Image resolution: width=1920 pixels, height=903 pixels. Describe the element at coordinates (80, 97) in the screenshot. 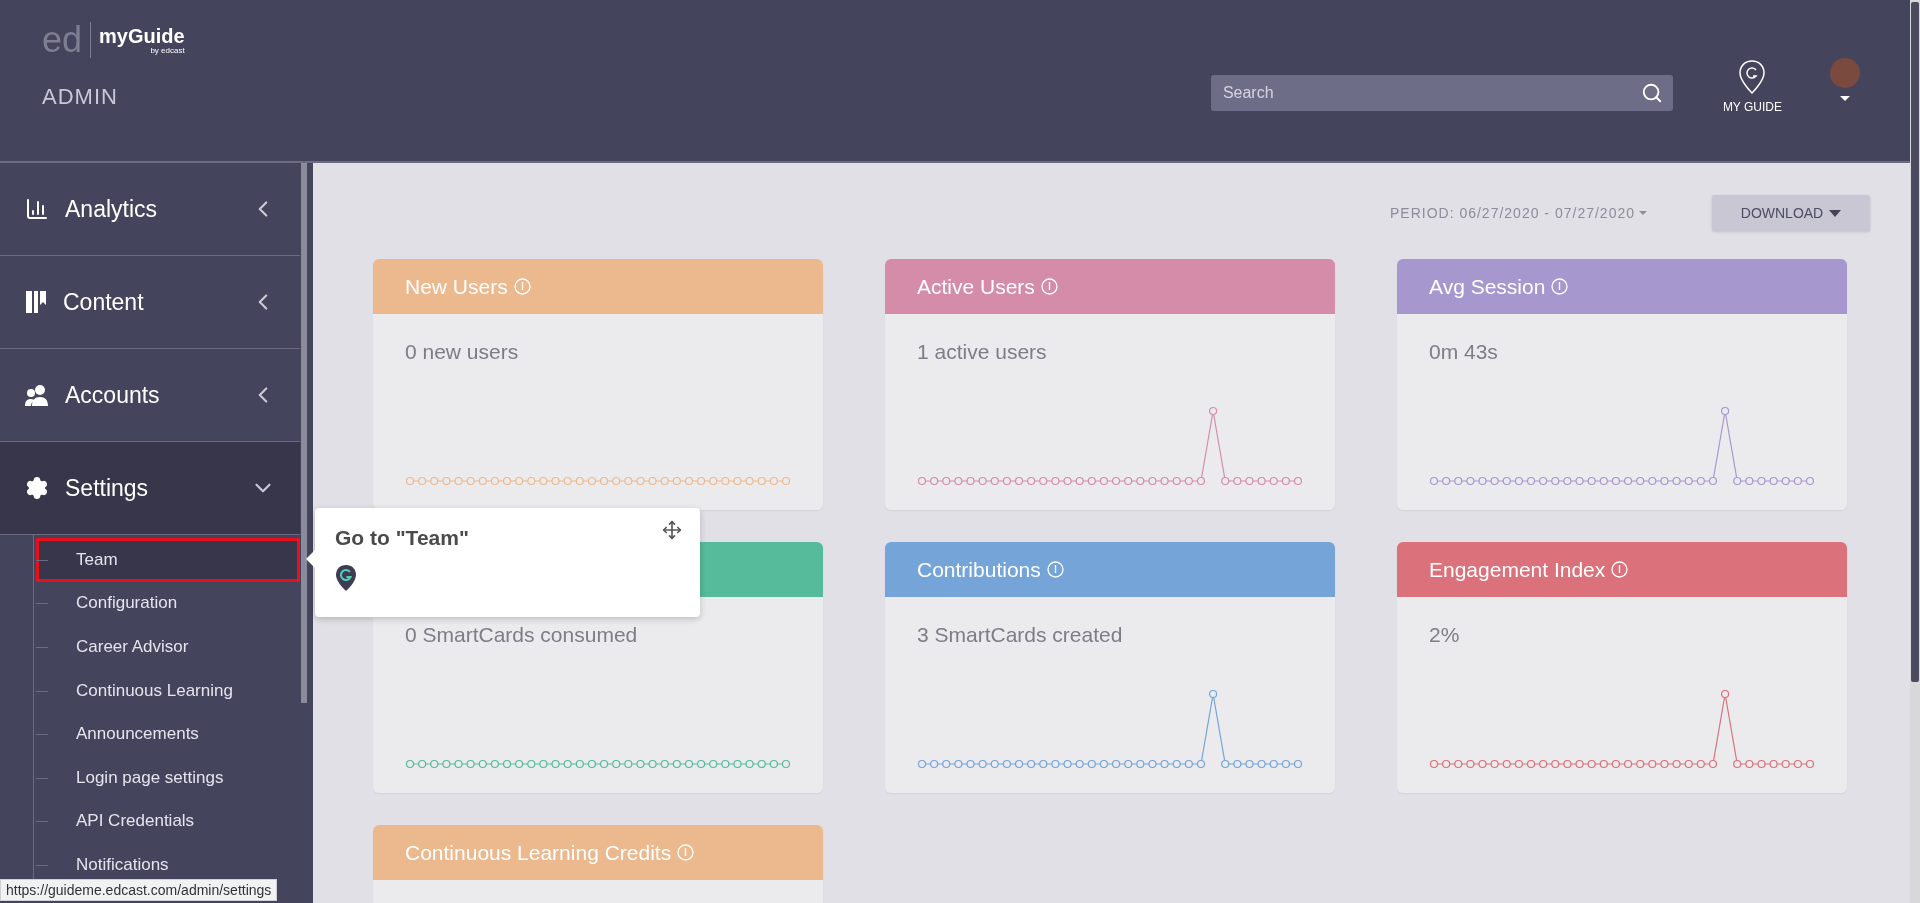

I see `admin-title: ADMIN` at that location.